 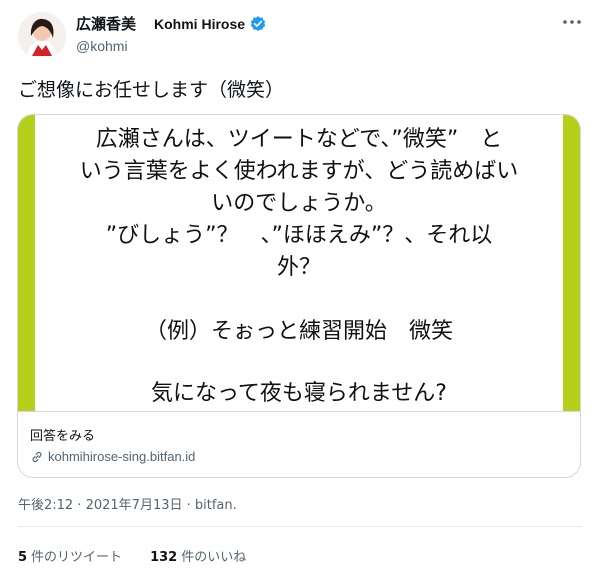 What do you see at coordinates (299, 444) in the screenshot?
I see `card-meta: 回答をみる kohmihirose-sing.bitfan.id` at bounding box center [299, 444].